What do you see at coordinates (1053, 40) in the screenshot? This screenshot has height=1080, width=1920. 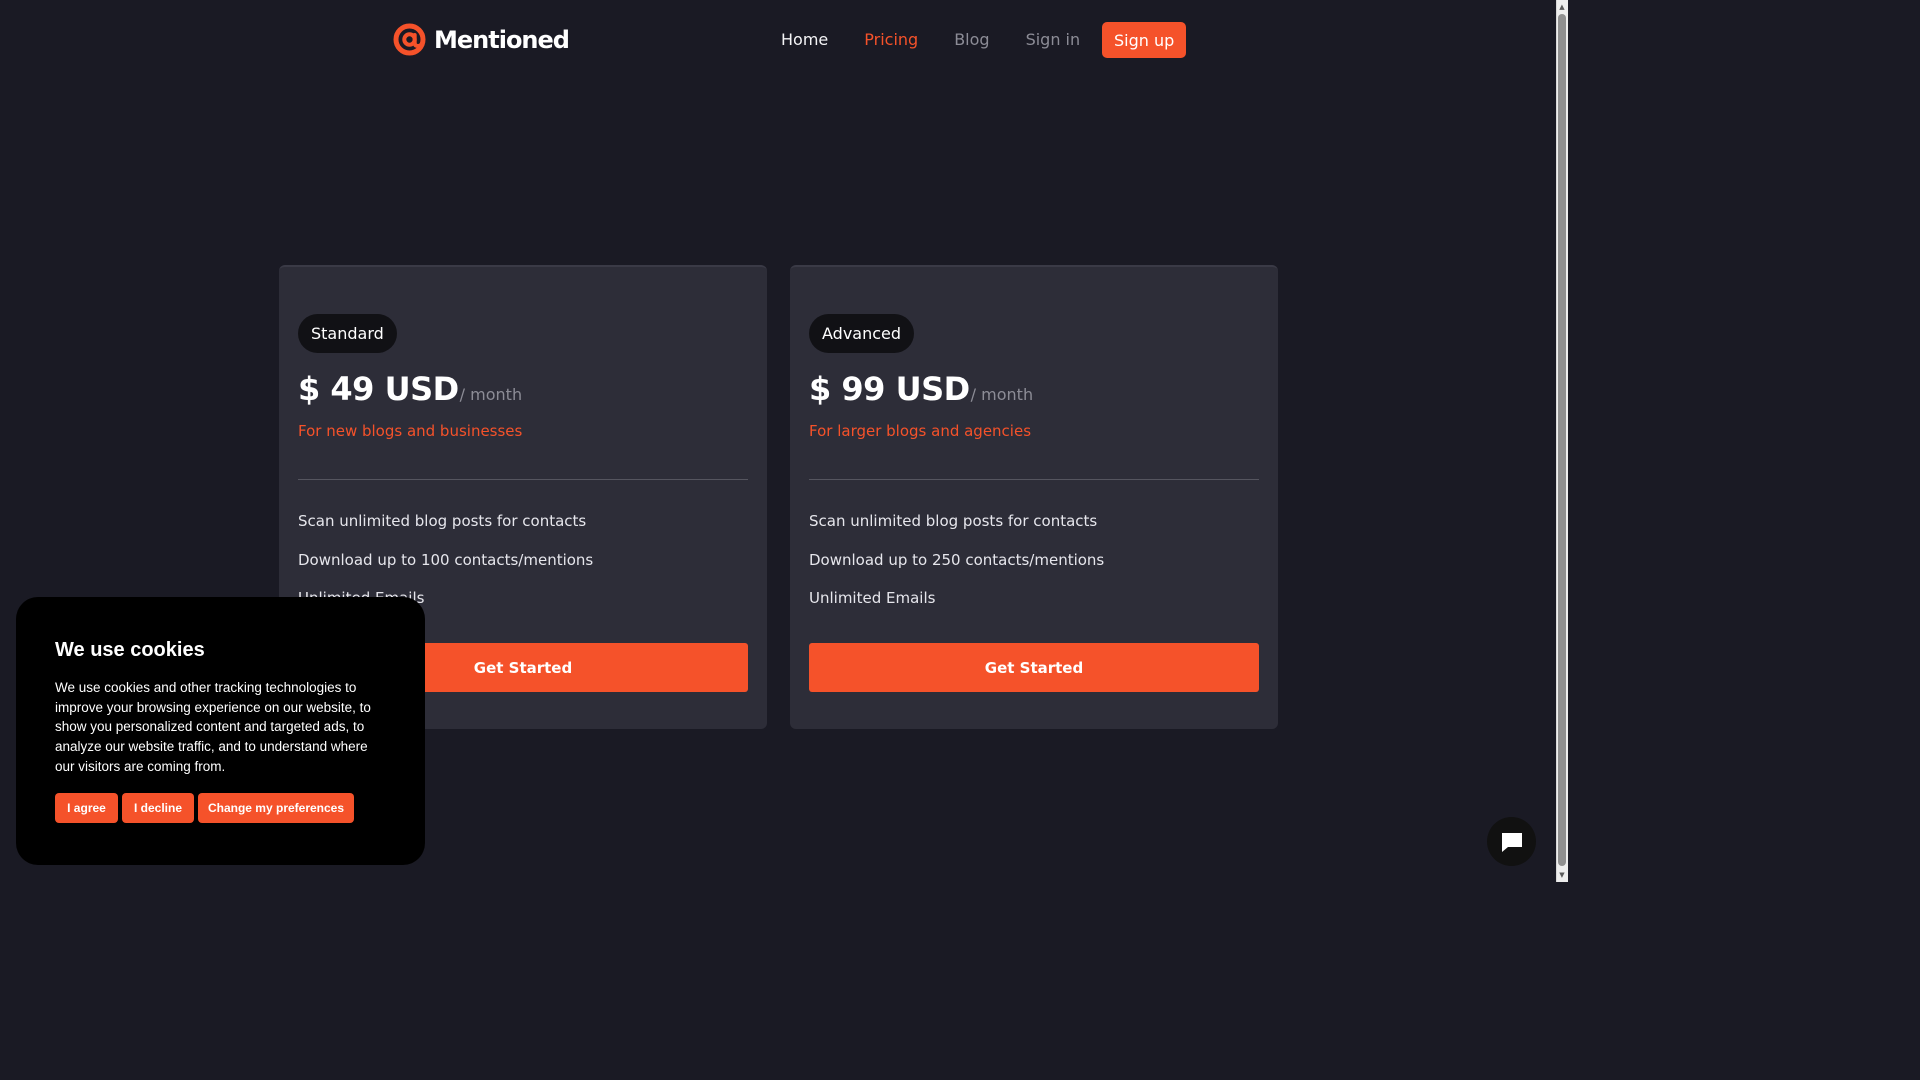 I see `nav-sign-in: Sign in` at bounding box center [1053, 40].